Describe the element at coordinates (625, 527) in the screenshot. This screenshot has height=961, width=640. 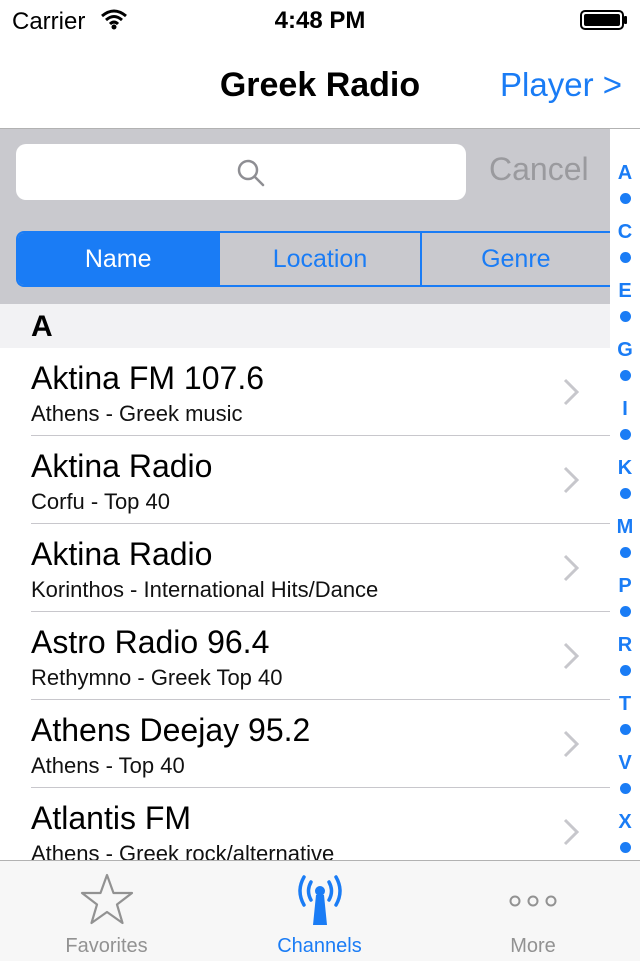
I see `index-letter: M` at that location.